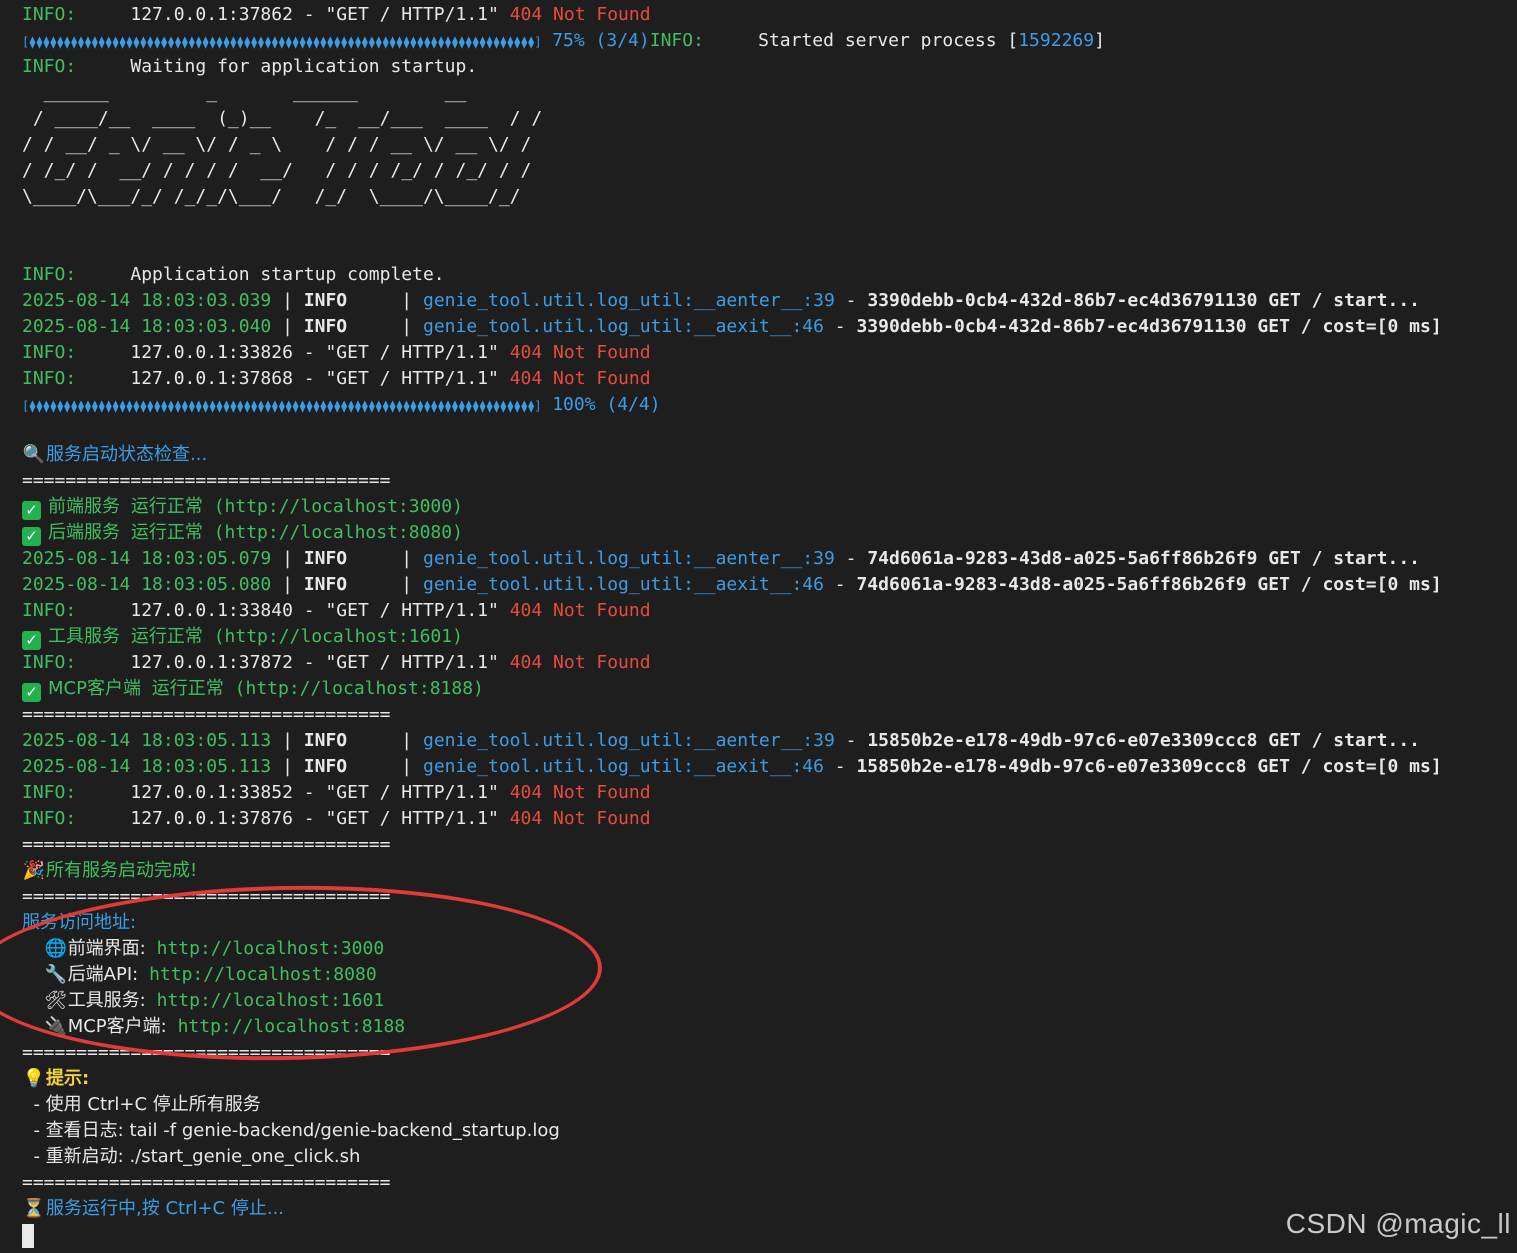  What do you see at coordinates (271, 948) in the screenshot?
I see `url-link: http://localhost:3000` at bounding box center [271, 948].